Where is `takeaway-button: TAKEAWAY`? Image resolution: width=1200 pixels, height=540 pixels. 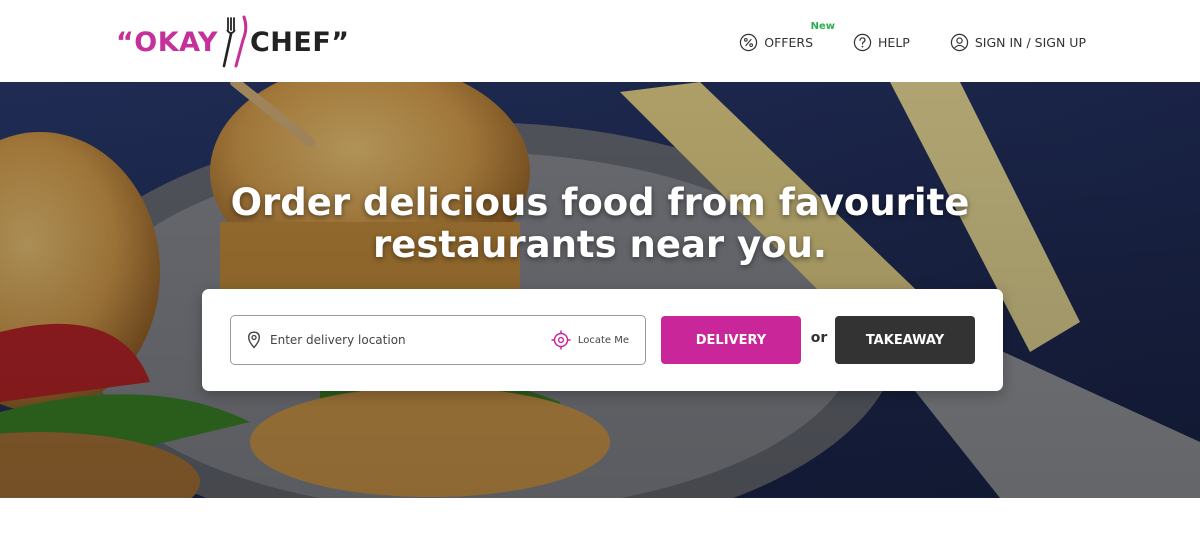 takeaway-button: TAKEAWAY is located at coordinates (905, 340).